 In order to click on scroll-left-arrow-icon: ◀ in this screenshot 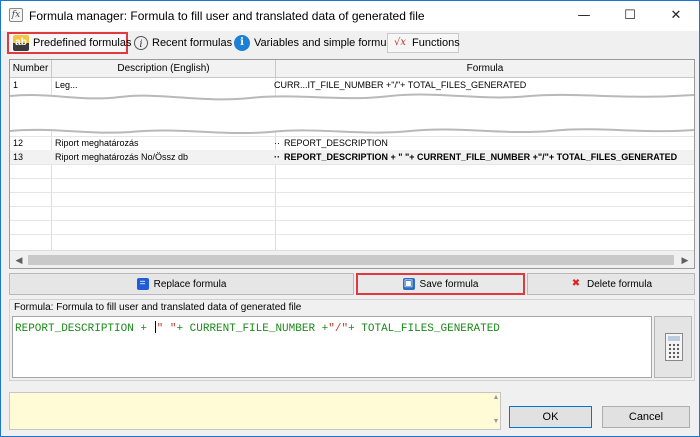, I will do `click(19, 260)`.